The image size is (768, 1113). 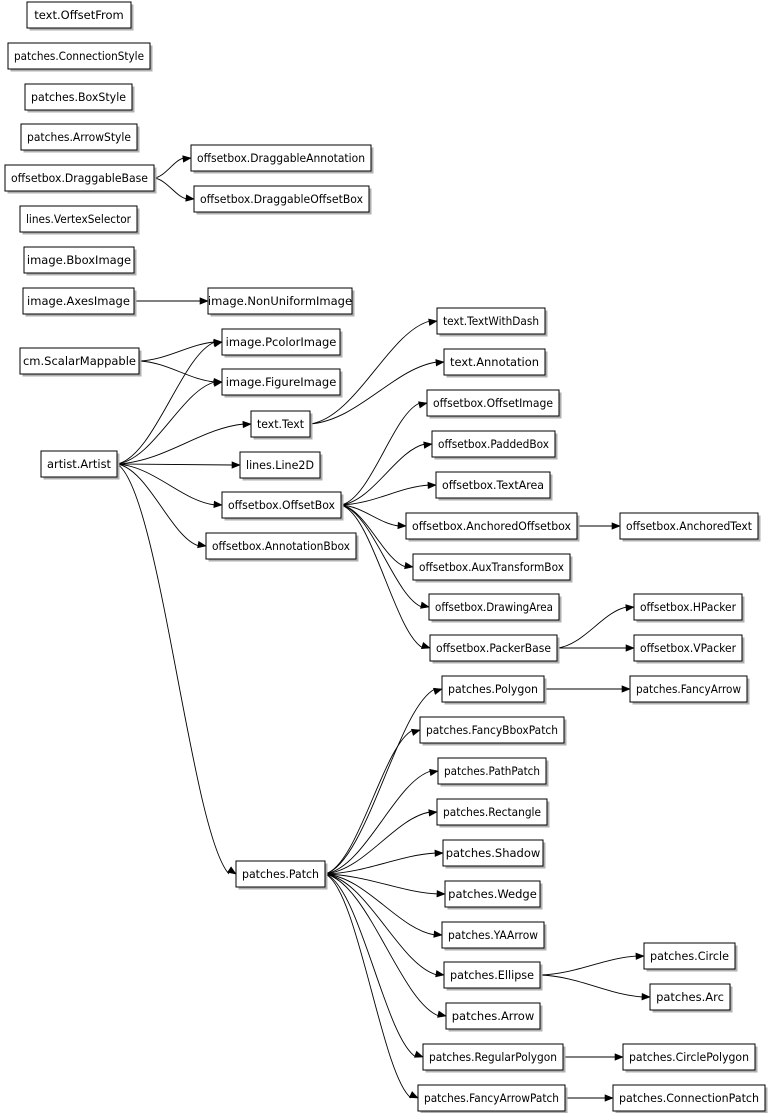 I want to click on class-node: image.AxesImage, so click(x=79, y=302).